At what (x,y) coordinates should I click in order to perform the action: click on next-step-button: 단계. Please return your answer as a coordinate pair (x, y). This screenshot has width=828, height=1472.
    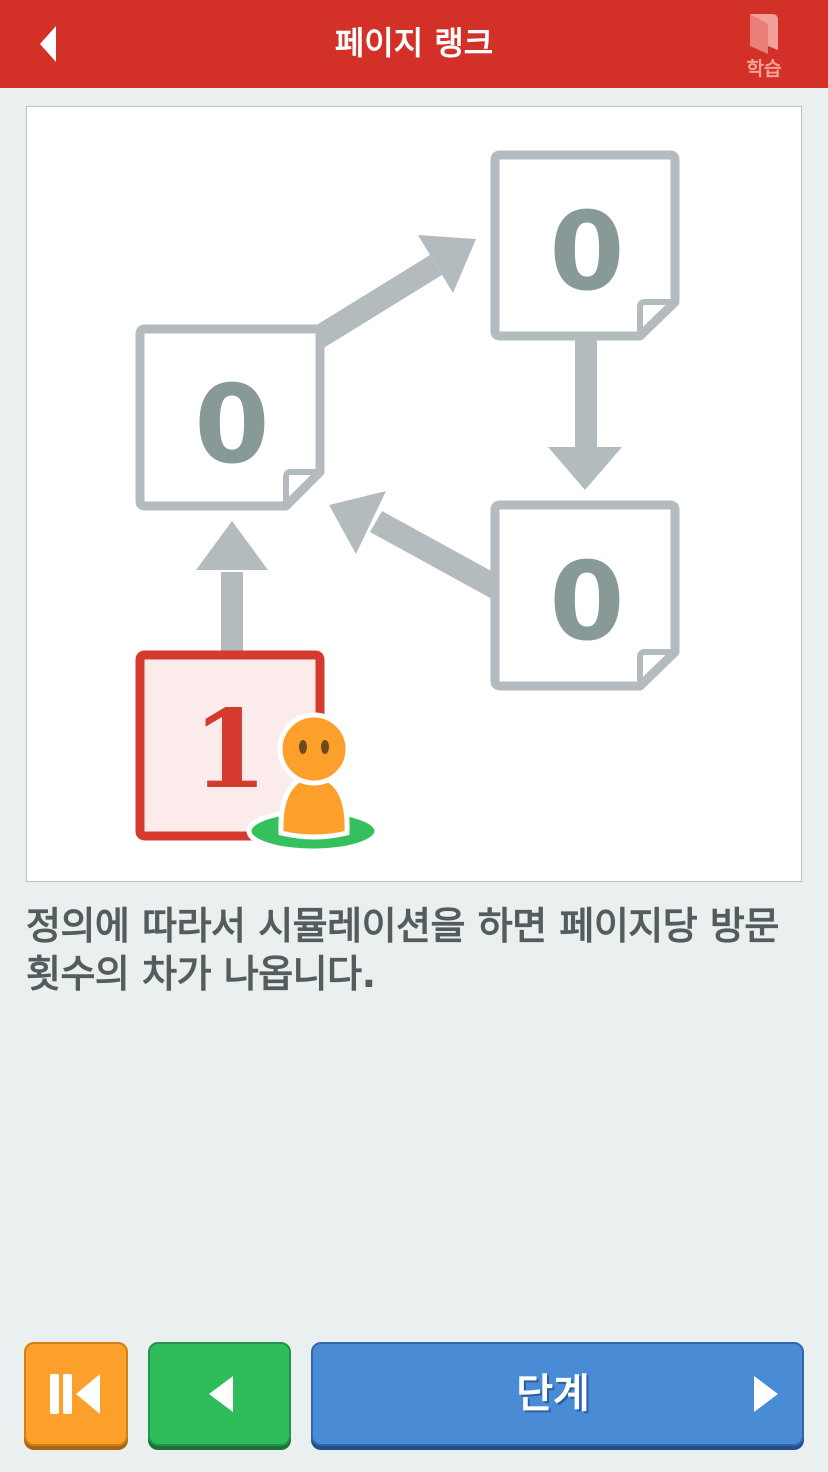
    Looking at the image, I should click on (557, 1394).